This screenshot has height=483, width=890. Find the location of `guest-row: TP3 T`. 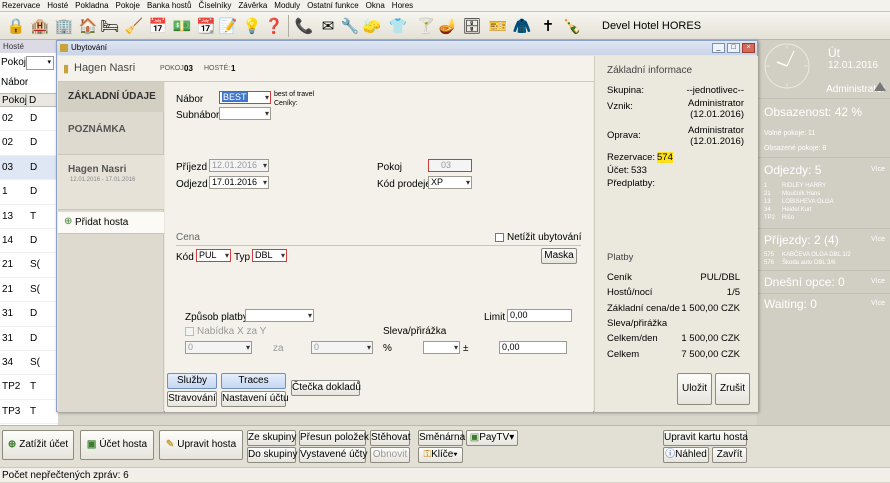

guest-row: TP3 T is located at coordinates (29, 412).